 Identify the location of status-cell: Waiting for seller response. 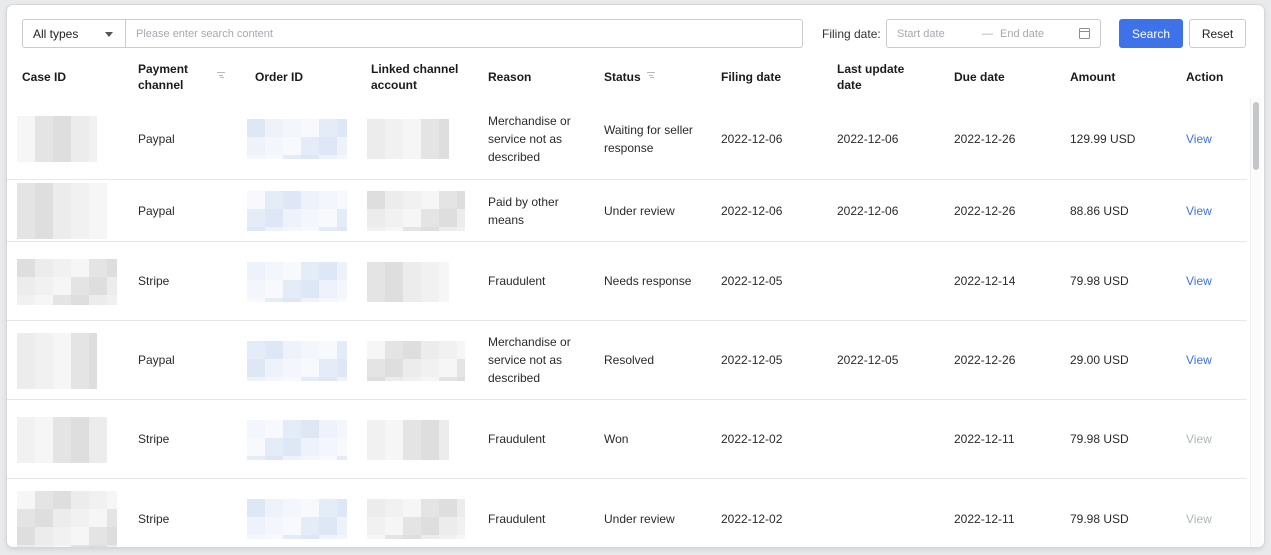
(648, 138).